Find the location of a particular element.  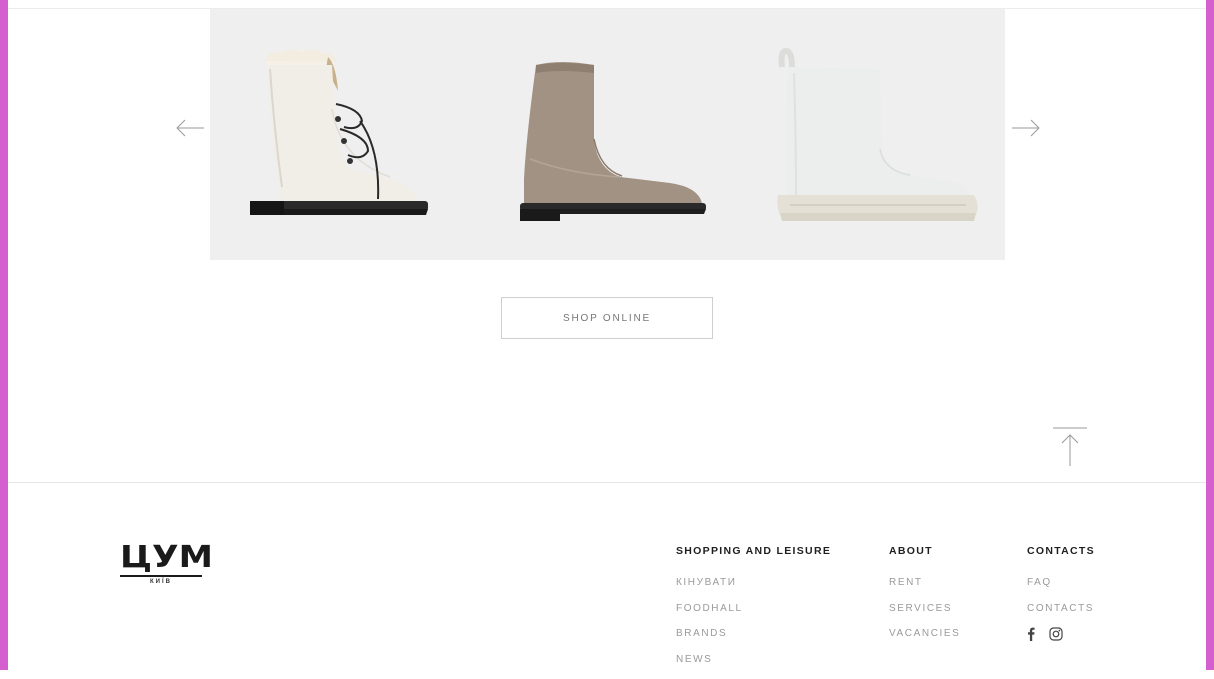

footer-heading-shopping: SHOPPING AND LEISURE is located at coordinates (754, 551).